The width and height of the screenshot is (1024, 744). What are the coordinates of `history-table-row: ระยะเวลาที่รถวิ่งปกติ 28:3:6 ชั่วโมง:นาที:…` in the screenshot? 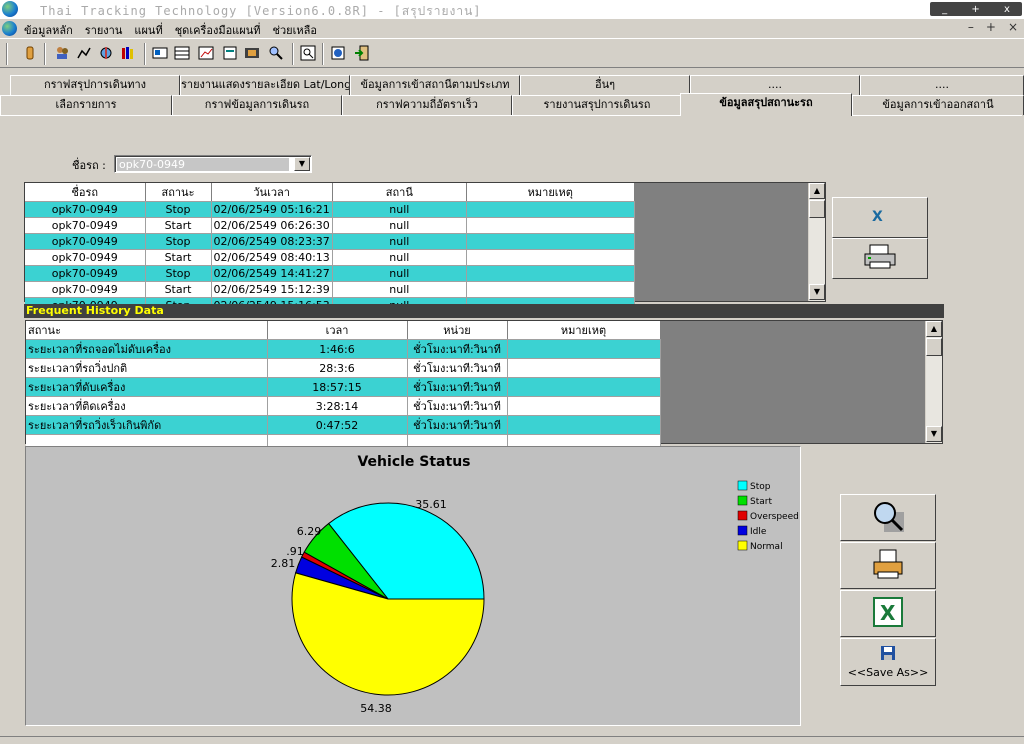 It's located at (343, 368).